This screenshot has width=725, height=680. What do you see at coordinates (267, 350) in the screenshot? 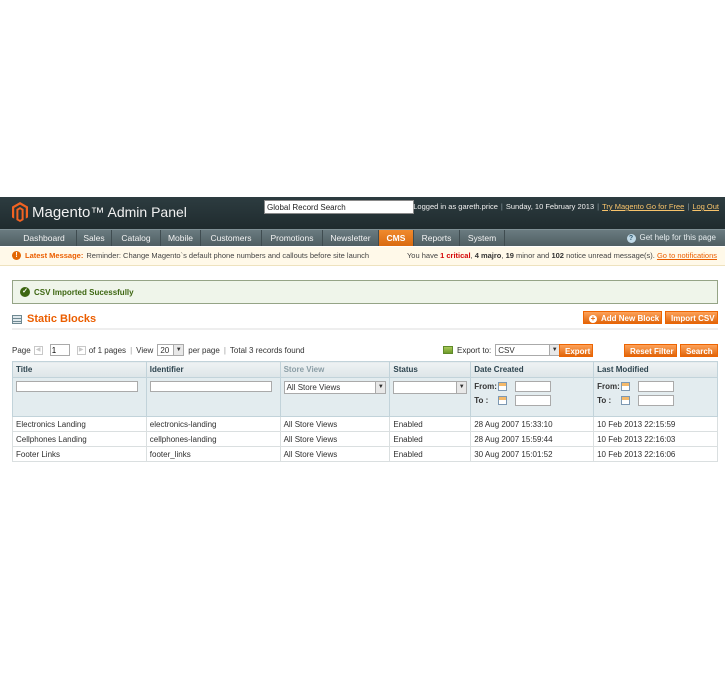
I see `total-records: Total 3 records found` at bounding box center [267, 350].